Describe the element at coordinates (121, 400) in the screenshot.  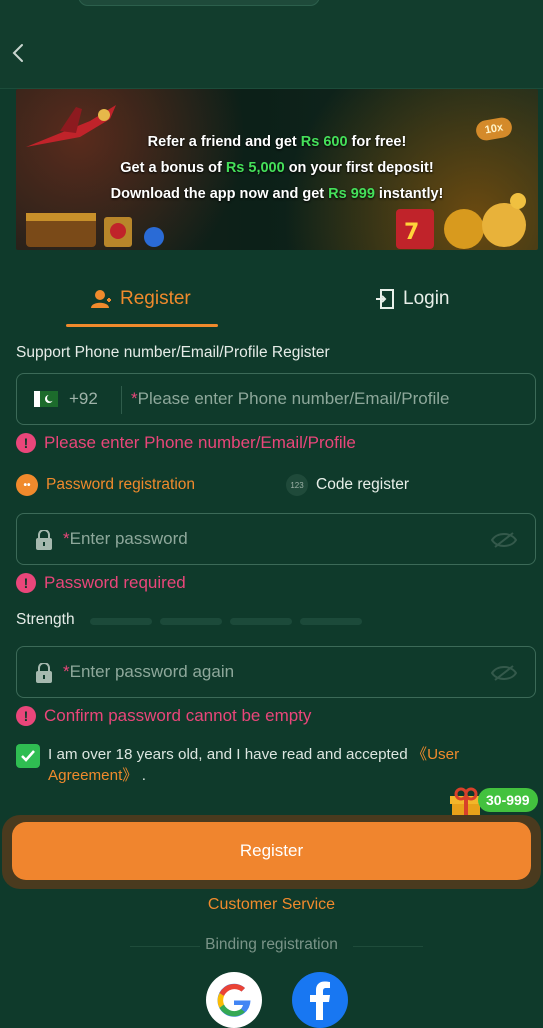
I see `field-divider` at that location.